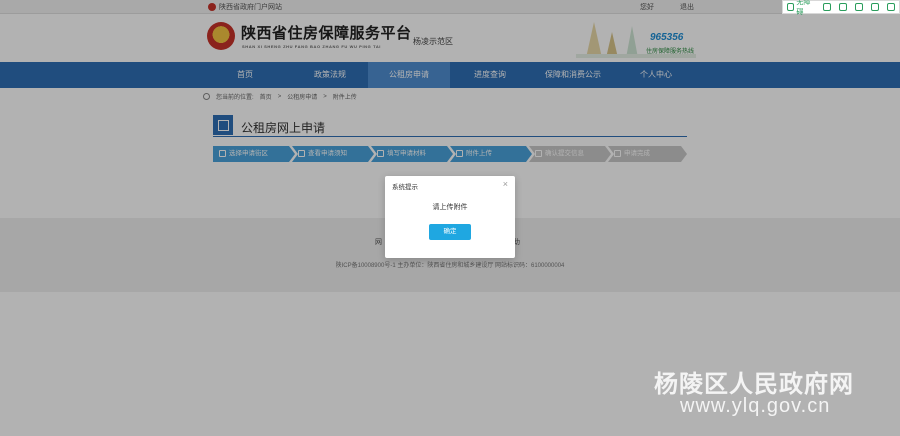  I want to click on zoom-in-button, so click(827, 7).